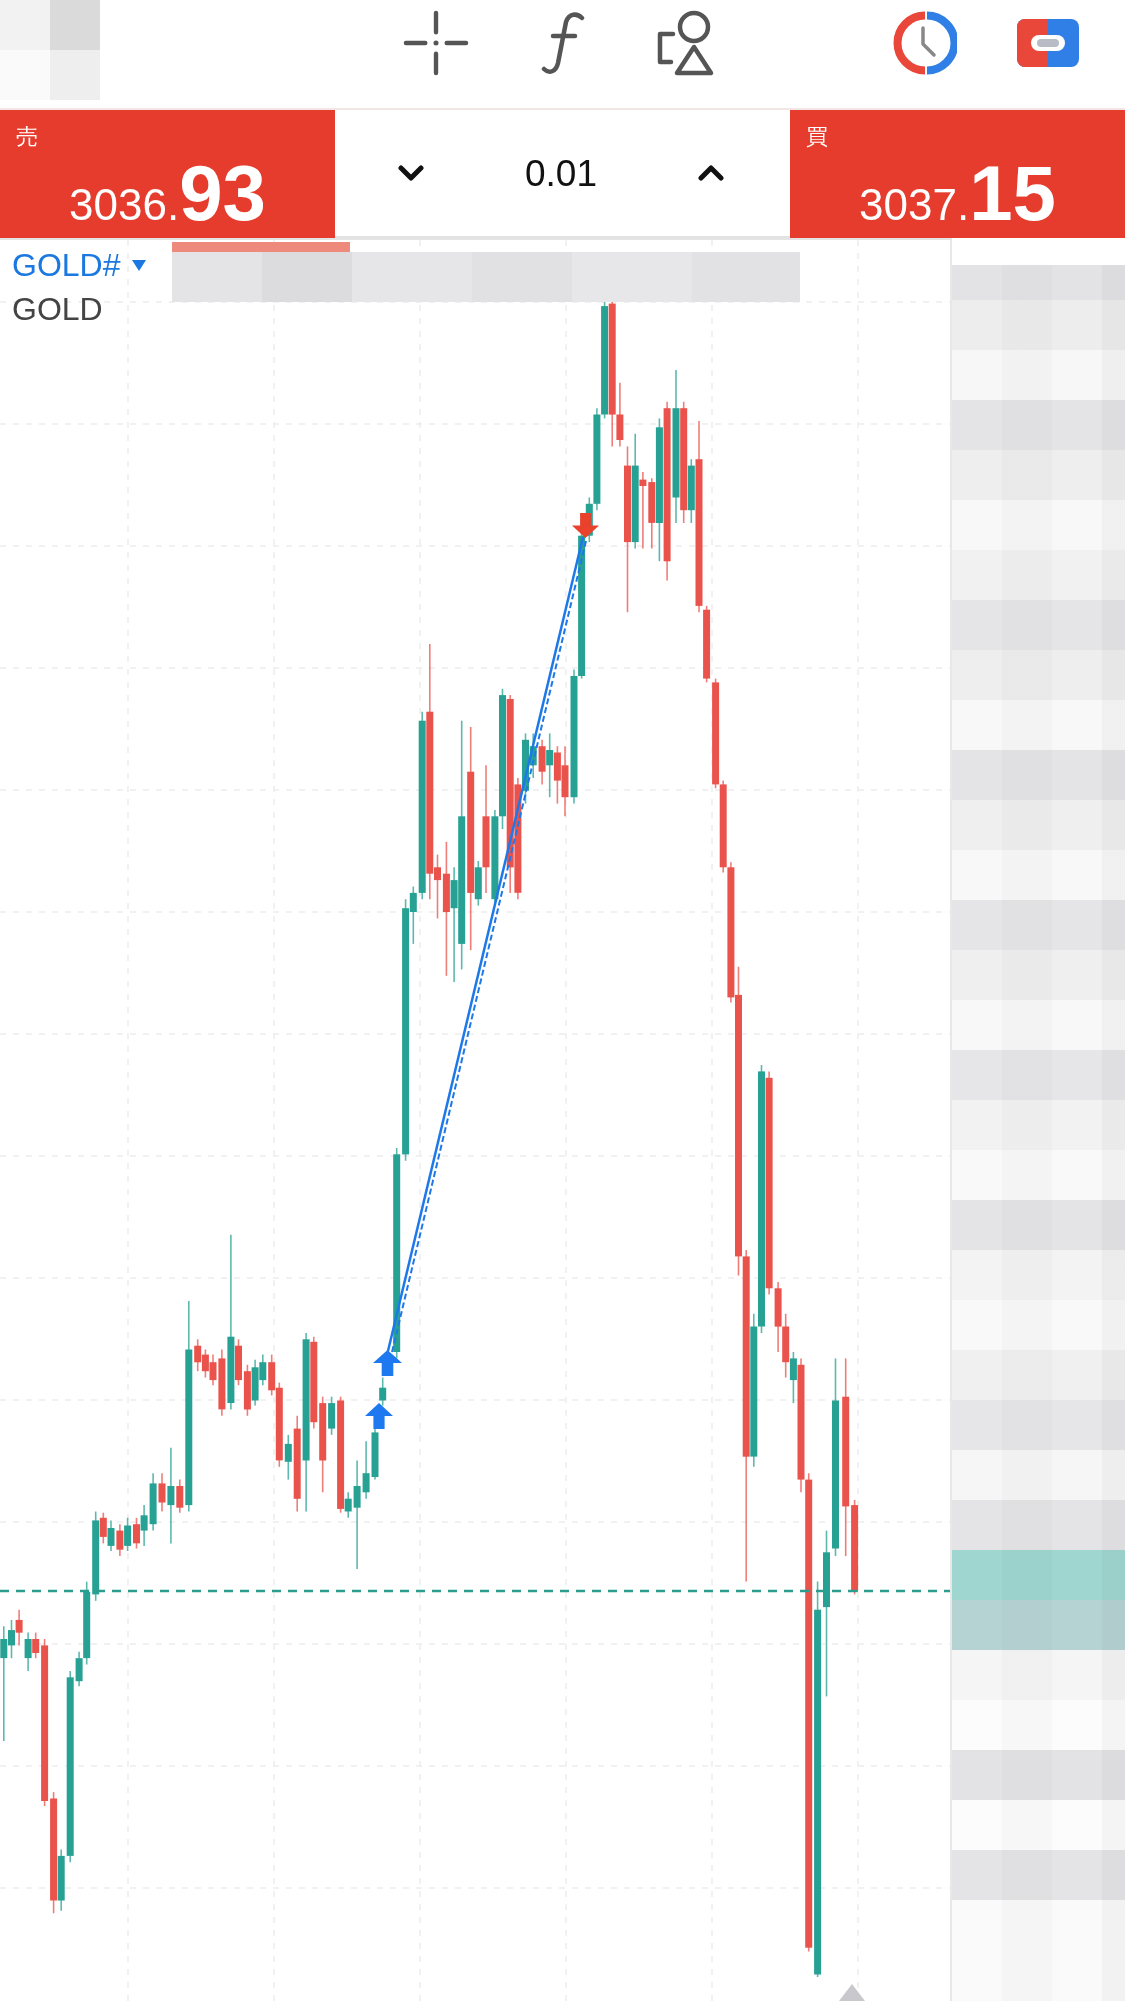 This screenshot has width=1125, height=2001. I want to click on lot-size-value: 0.01, so click(561, 173).